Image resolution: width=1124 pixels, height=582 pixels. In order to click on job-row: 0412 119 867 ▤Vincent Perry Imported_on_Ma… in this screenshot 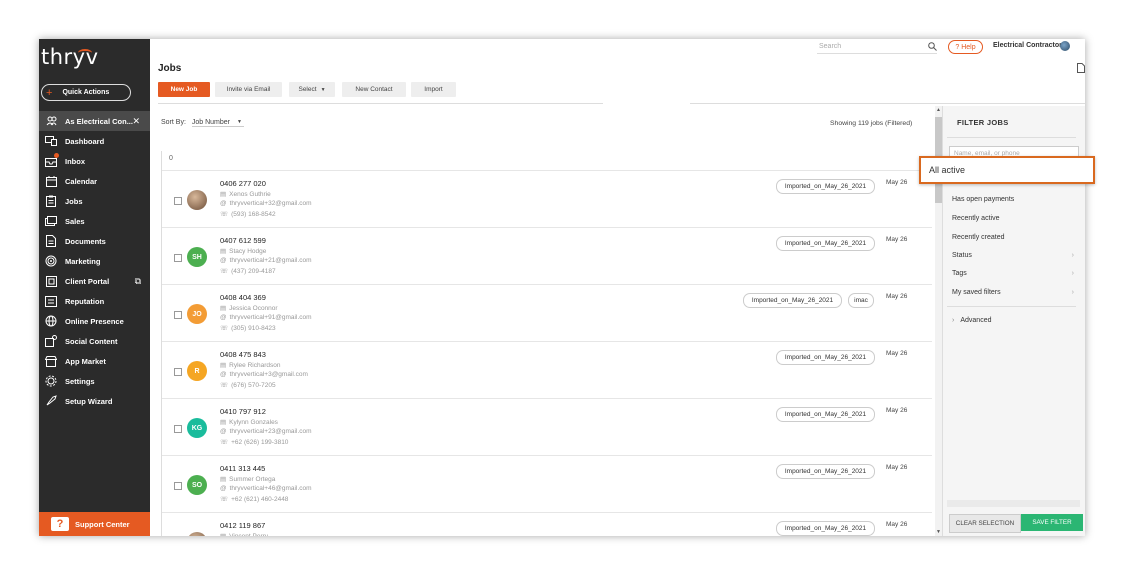, I will do `click(547, 524)`.